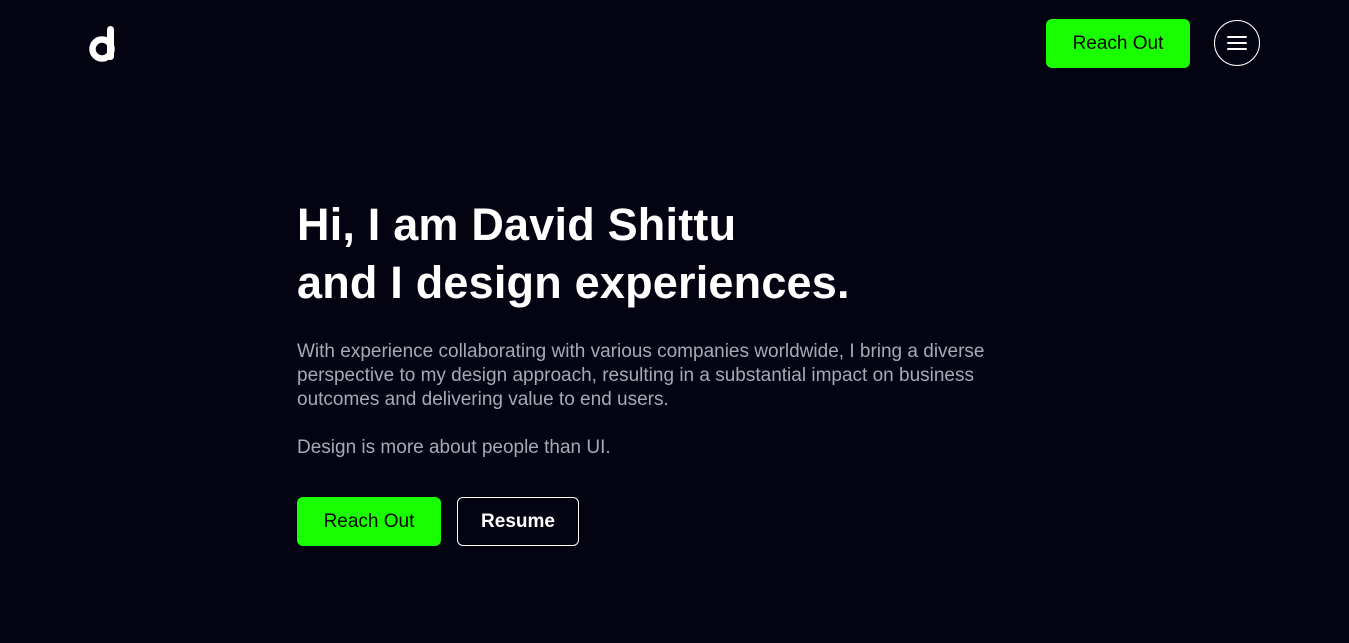  Describe the element at coordinates (1118, 43) in the screenshot. I see `header-reach-out-button: Reach Out` at that location.